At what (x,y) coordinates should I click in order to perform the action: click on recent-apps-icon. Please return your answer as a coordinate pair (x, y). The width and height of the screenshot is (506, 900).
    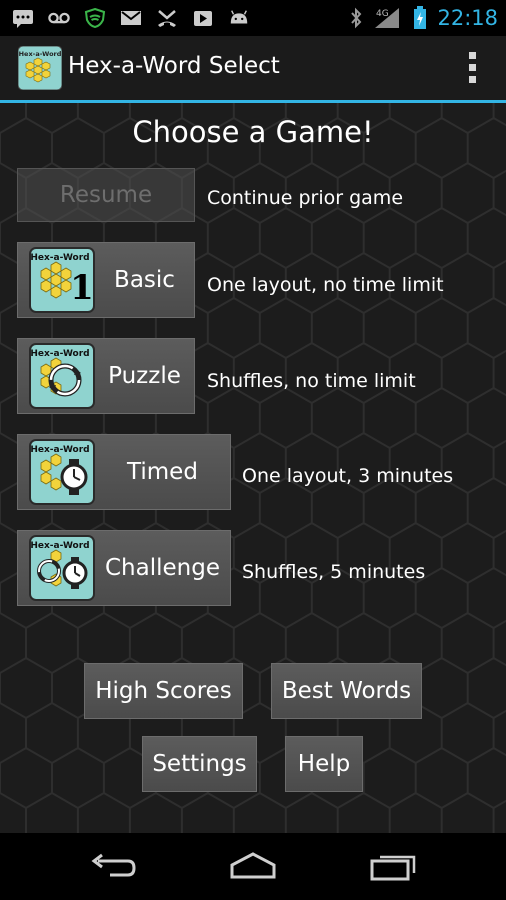
    Looking at the image, I should click on (393, 866).